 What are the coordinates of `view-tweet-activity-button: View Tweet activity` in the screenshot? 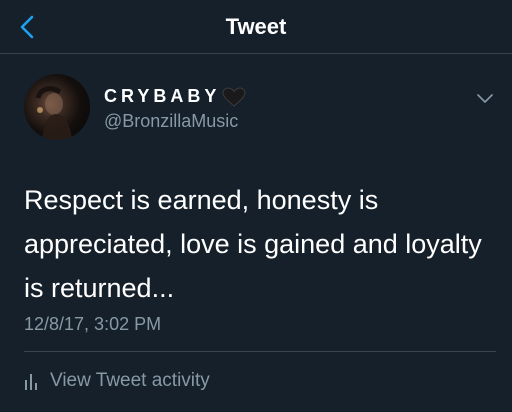 It's located at (117, 381).